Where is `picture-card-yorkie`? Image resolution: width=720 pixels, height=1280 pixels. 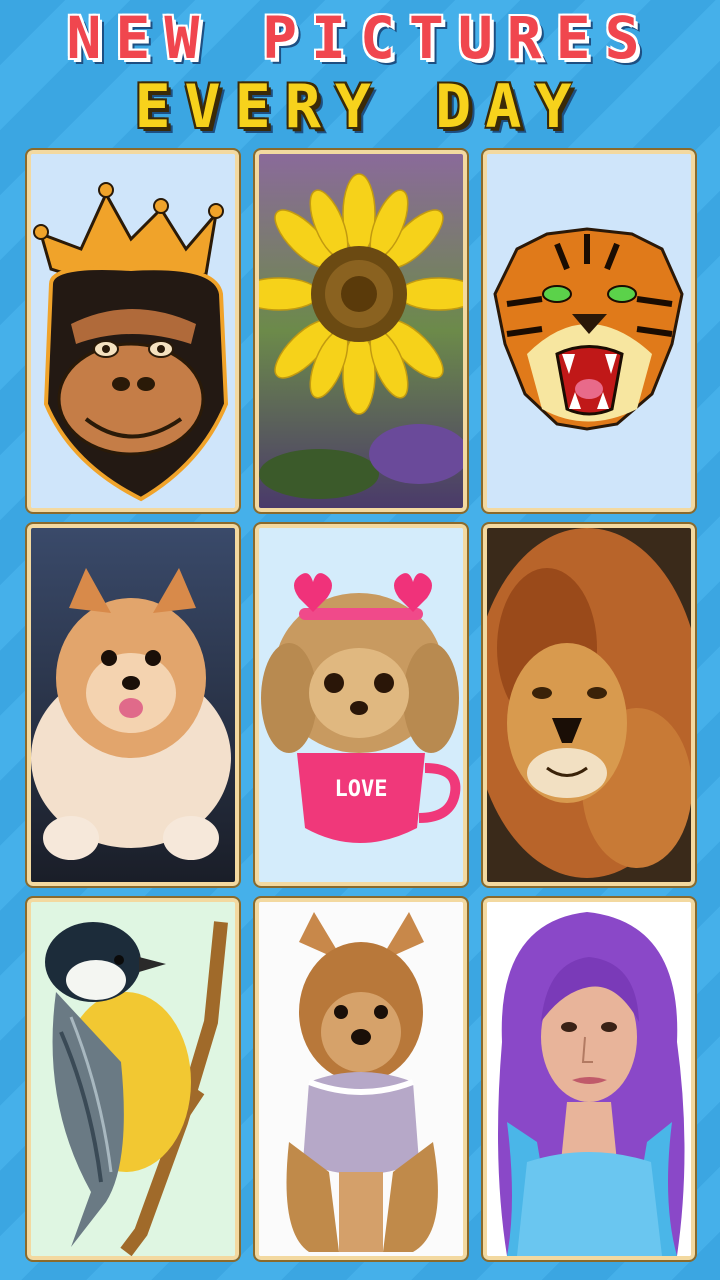
picture-card-yorkie is located at coordinates (361, 1079).